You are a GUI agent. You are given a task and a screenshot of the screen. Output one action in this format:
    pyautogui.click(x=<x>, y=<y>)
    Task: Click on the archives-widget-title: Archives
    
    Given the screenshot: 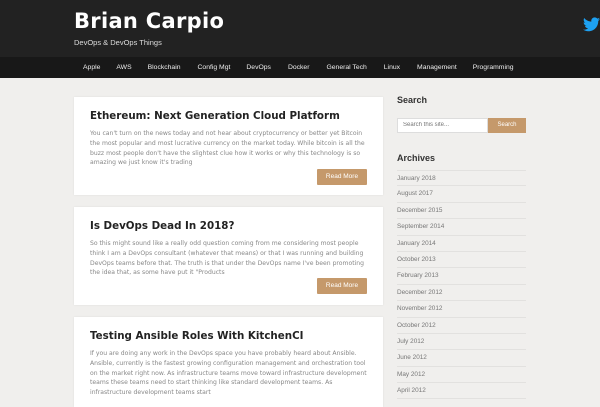 What is the action you would take?
    pyautogui.click(x=416, y=158)
    